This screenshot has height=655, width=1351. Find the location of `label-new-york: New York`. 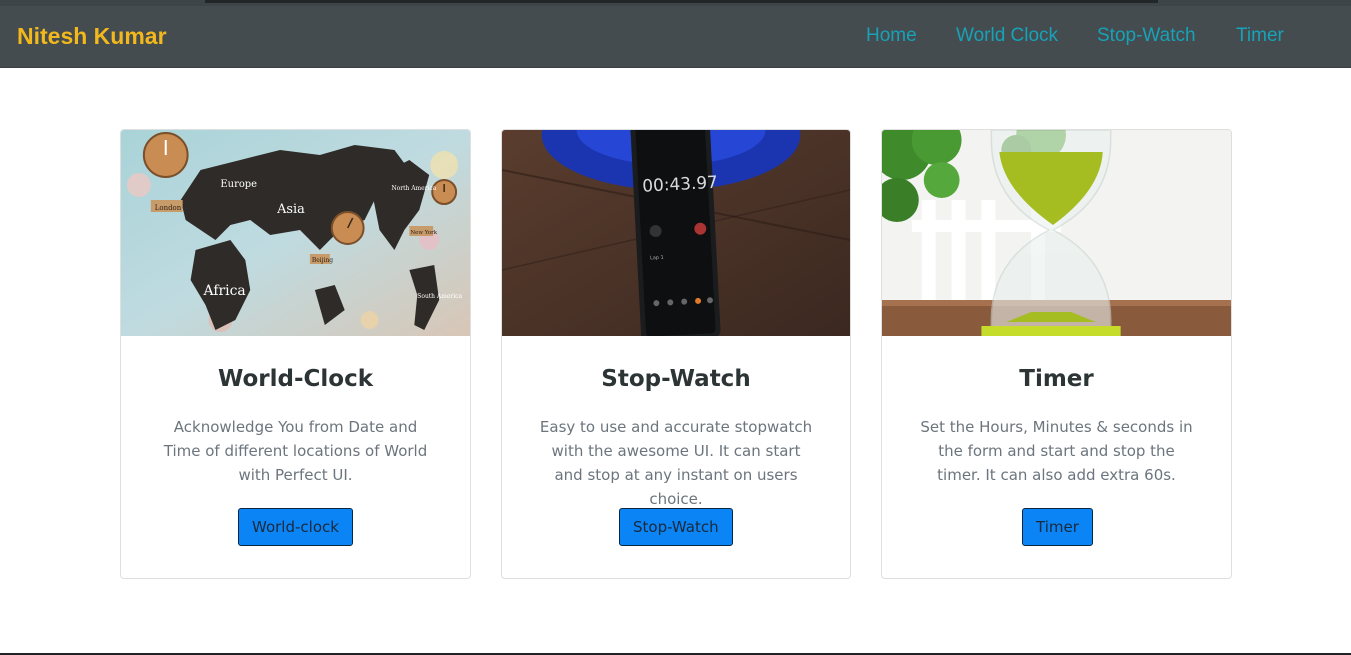

label-new-york: New York is located at coordinates (423, 233).